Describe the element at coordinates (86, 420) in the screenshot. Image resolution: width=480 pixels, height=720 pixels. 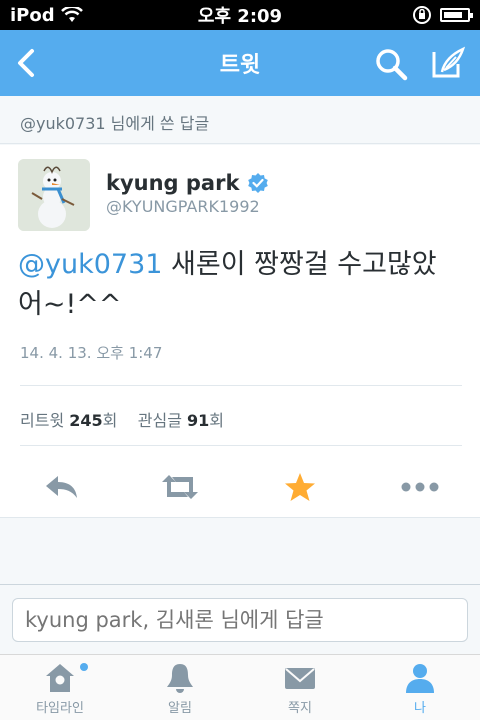
I see `retweets-count: 245` at that location.